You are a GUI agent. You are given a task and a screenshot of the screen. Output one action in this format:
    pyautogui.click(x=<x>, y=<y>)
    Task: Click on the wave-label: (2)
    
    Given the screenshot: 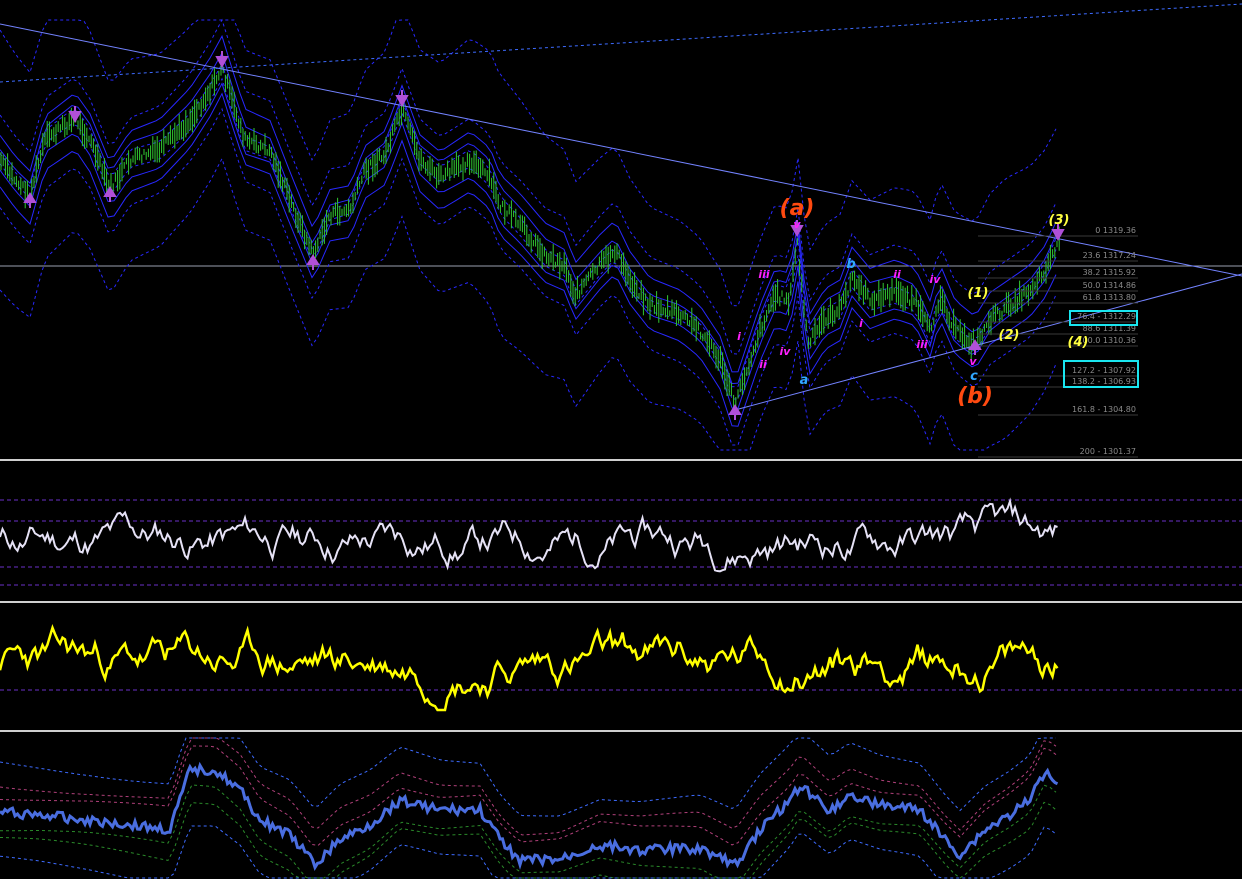 What is the action you would take?
    pyautogui.click(x=1009, y=335)
    